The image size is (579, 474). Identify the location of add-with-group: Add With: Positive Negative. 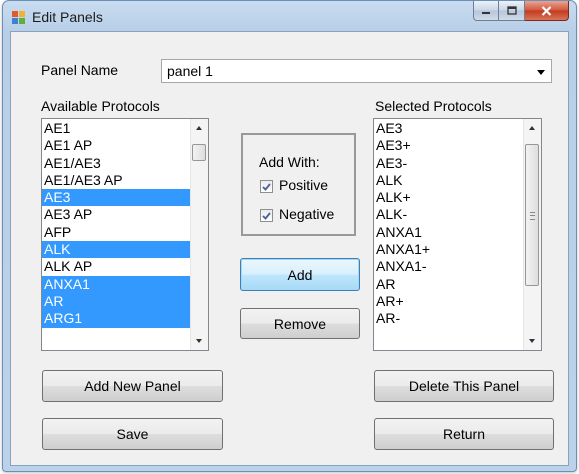
(298, 184).